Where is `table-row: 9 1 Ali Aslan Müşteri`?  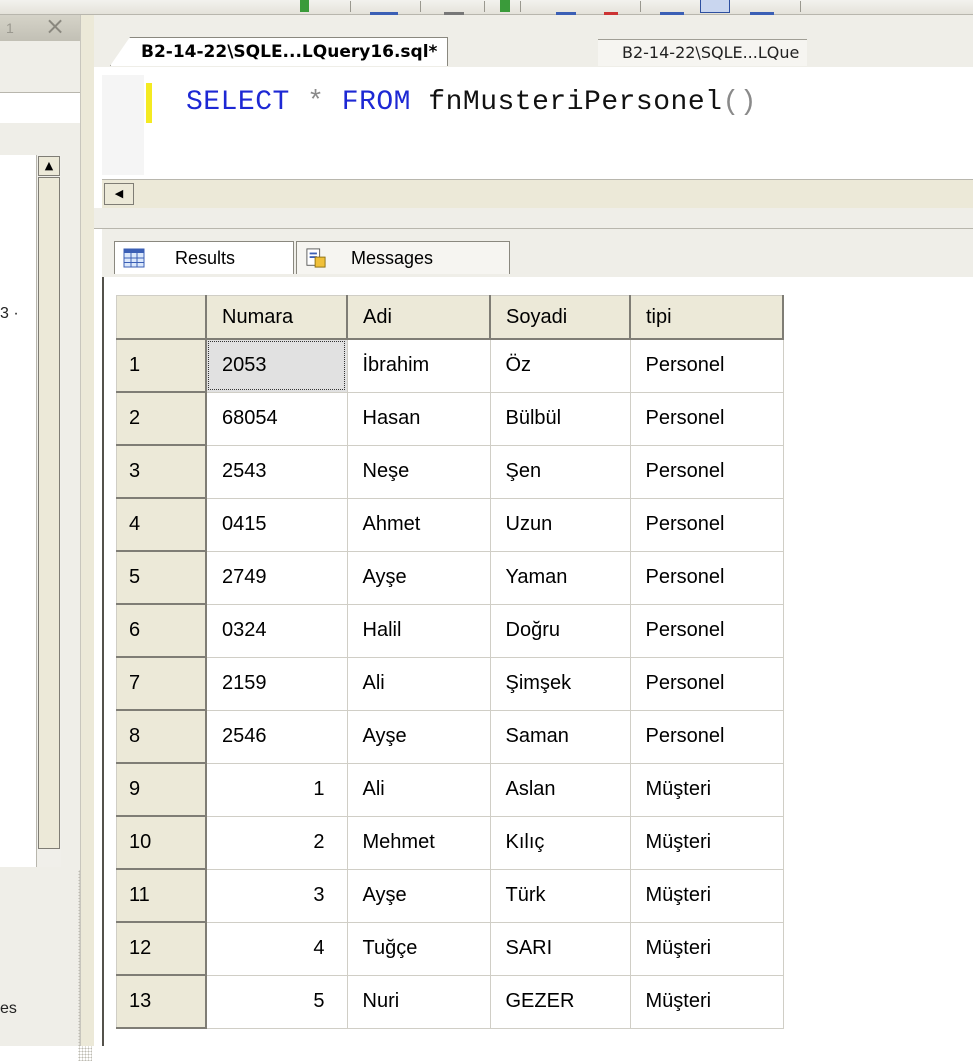 table-row: 9 1 Ali Aslan Müşteri is located at coordinates (450, 789).